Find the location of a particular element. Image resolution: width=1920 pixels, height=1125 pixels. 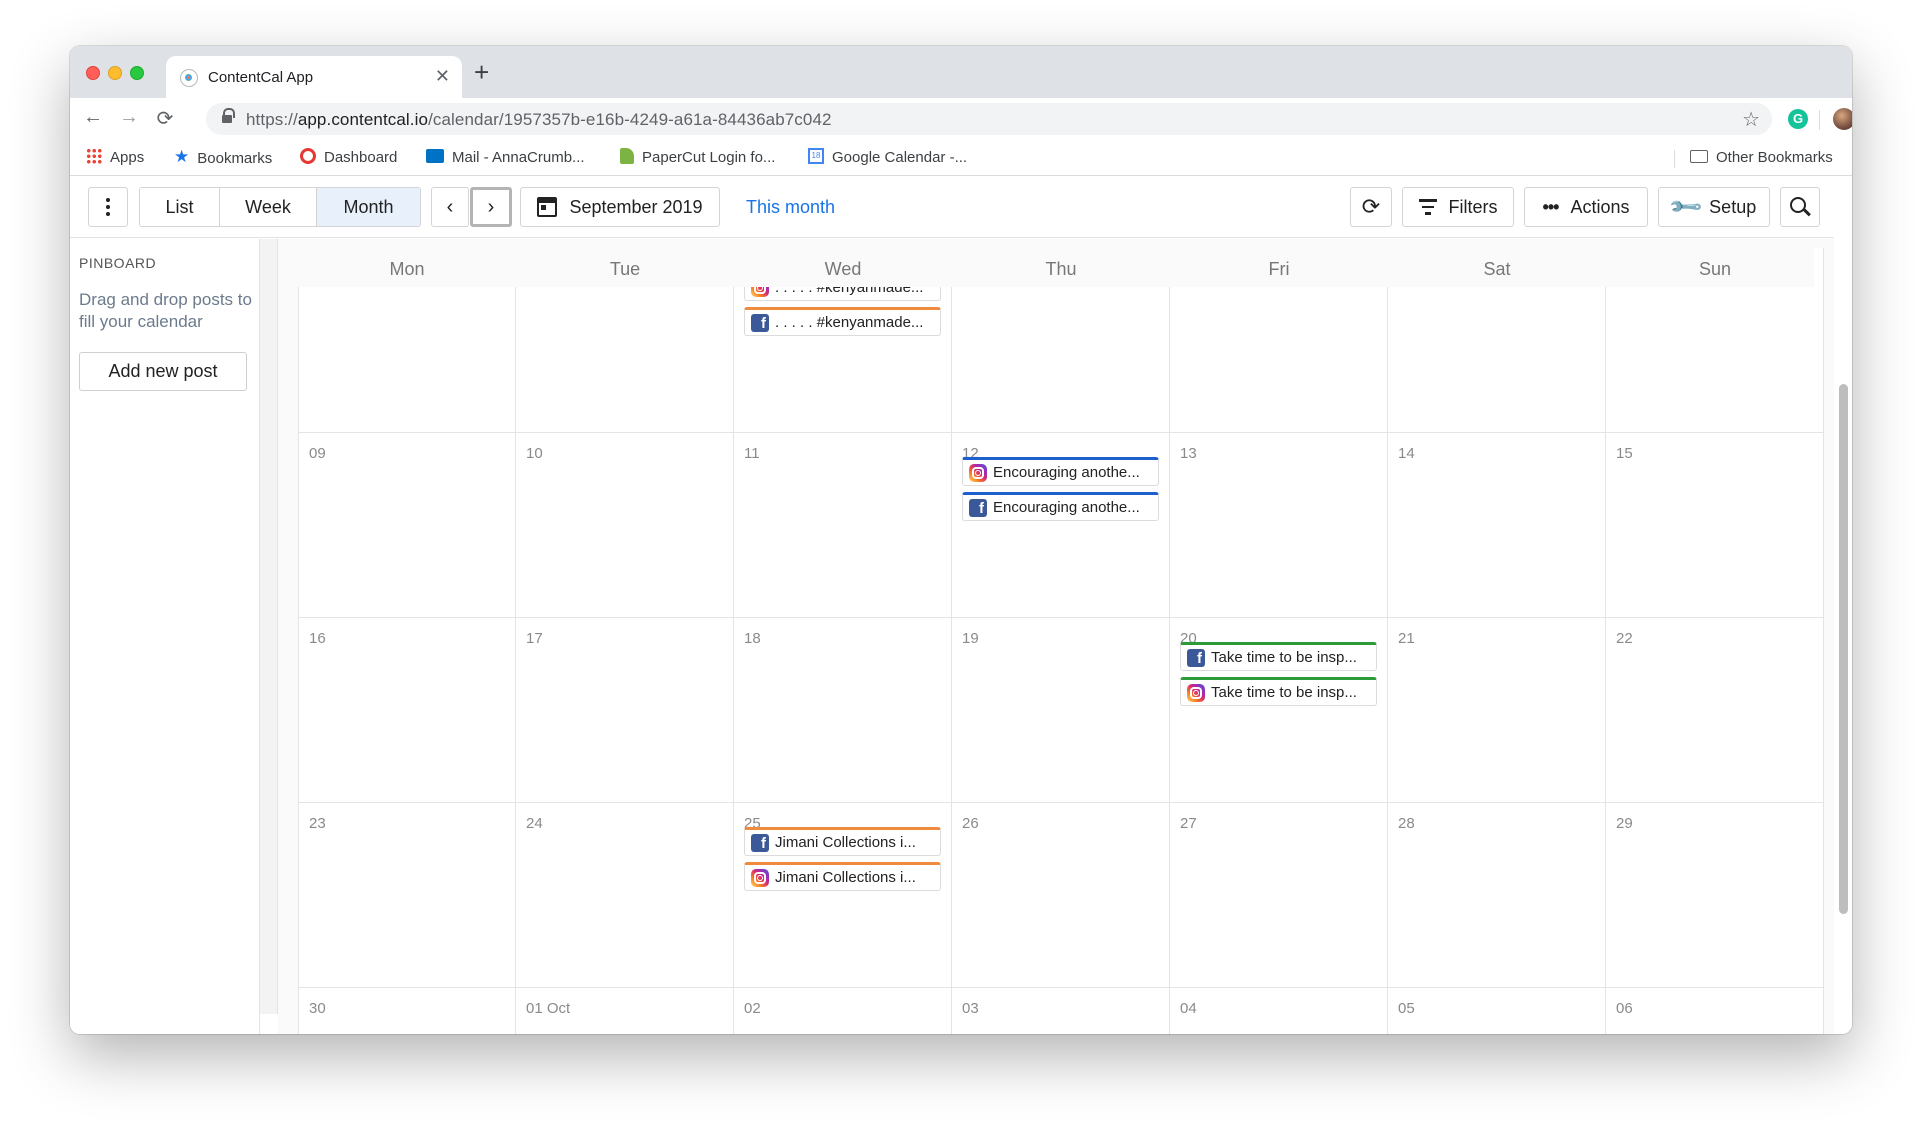

setup-button: 🔧 Setup is located at coordinates (1714, 207).